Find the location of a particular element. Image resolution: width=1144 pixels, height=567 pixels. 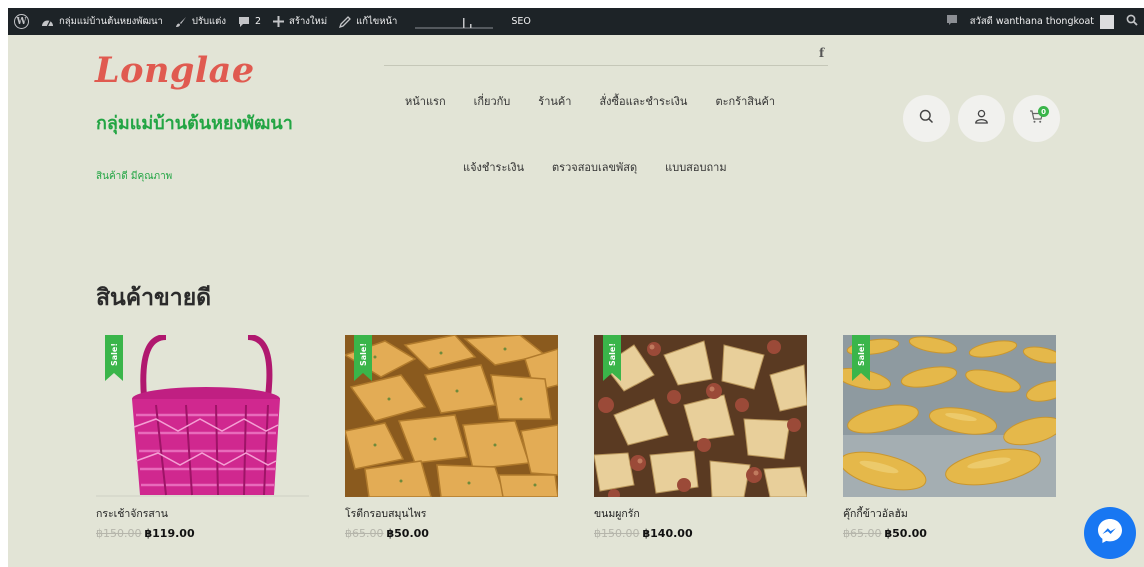

menu-item-payment-notice: แจ้งชำระเงิน is located at coordinates (493, 167).